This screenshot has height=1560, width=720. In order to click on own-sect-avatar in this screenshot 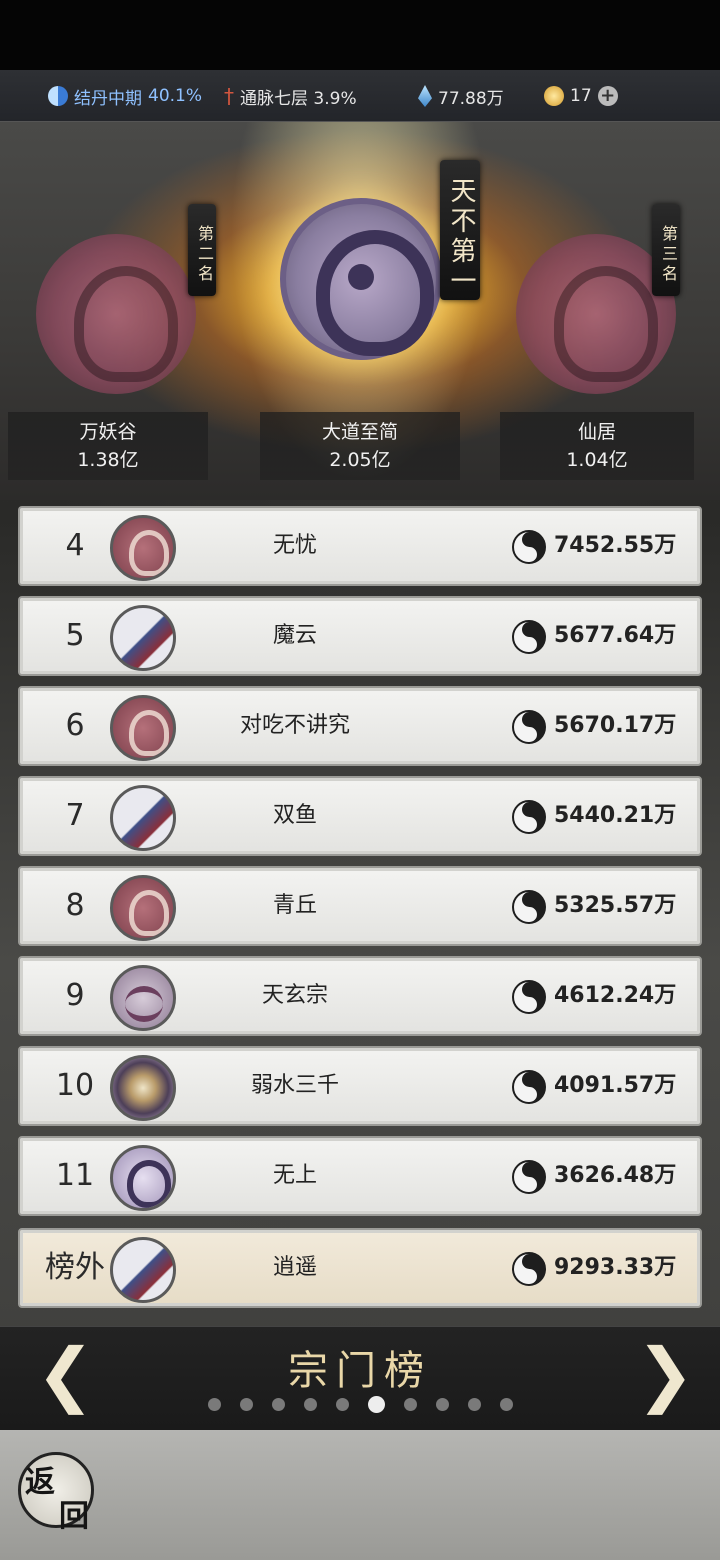, I will do `click(143, 1270)`.